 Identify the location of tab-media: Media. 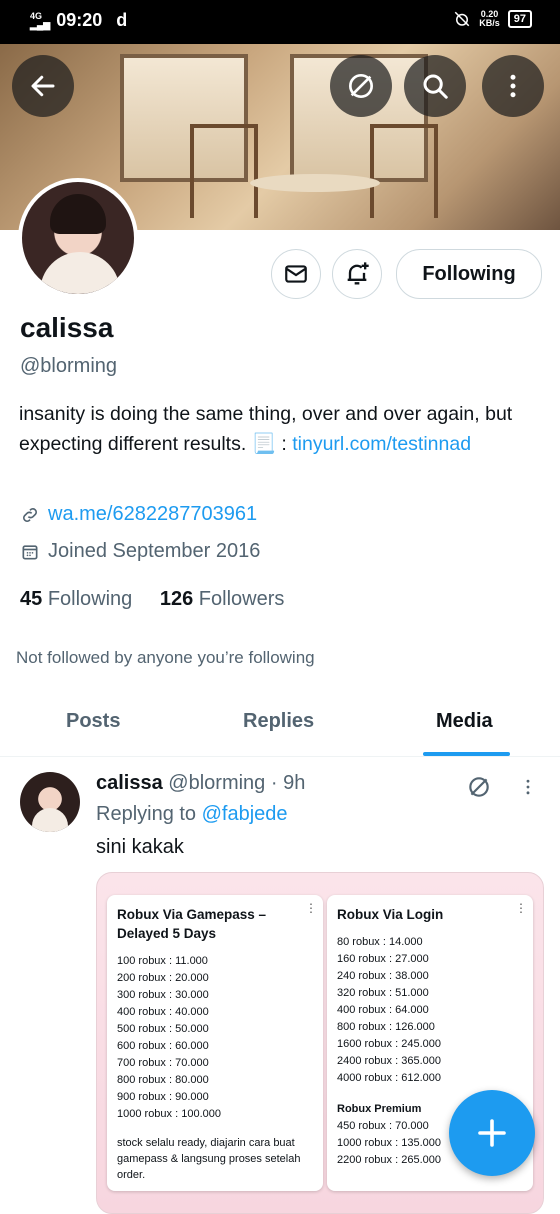
(464, 721).